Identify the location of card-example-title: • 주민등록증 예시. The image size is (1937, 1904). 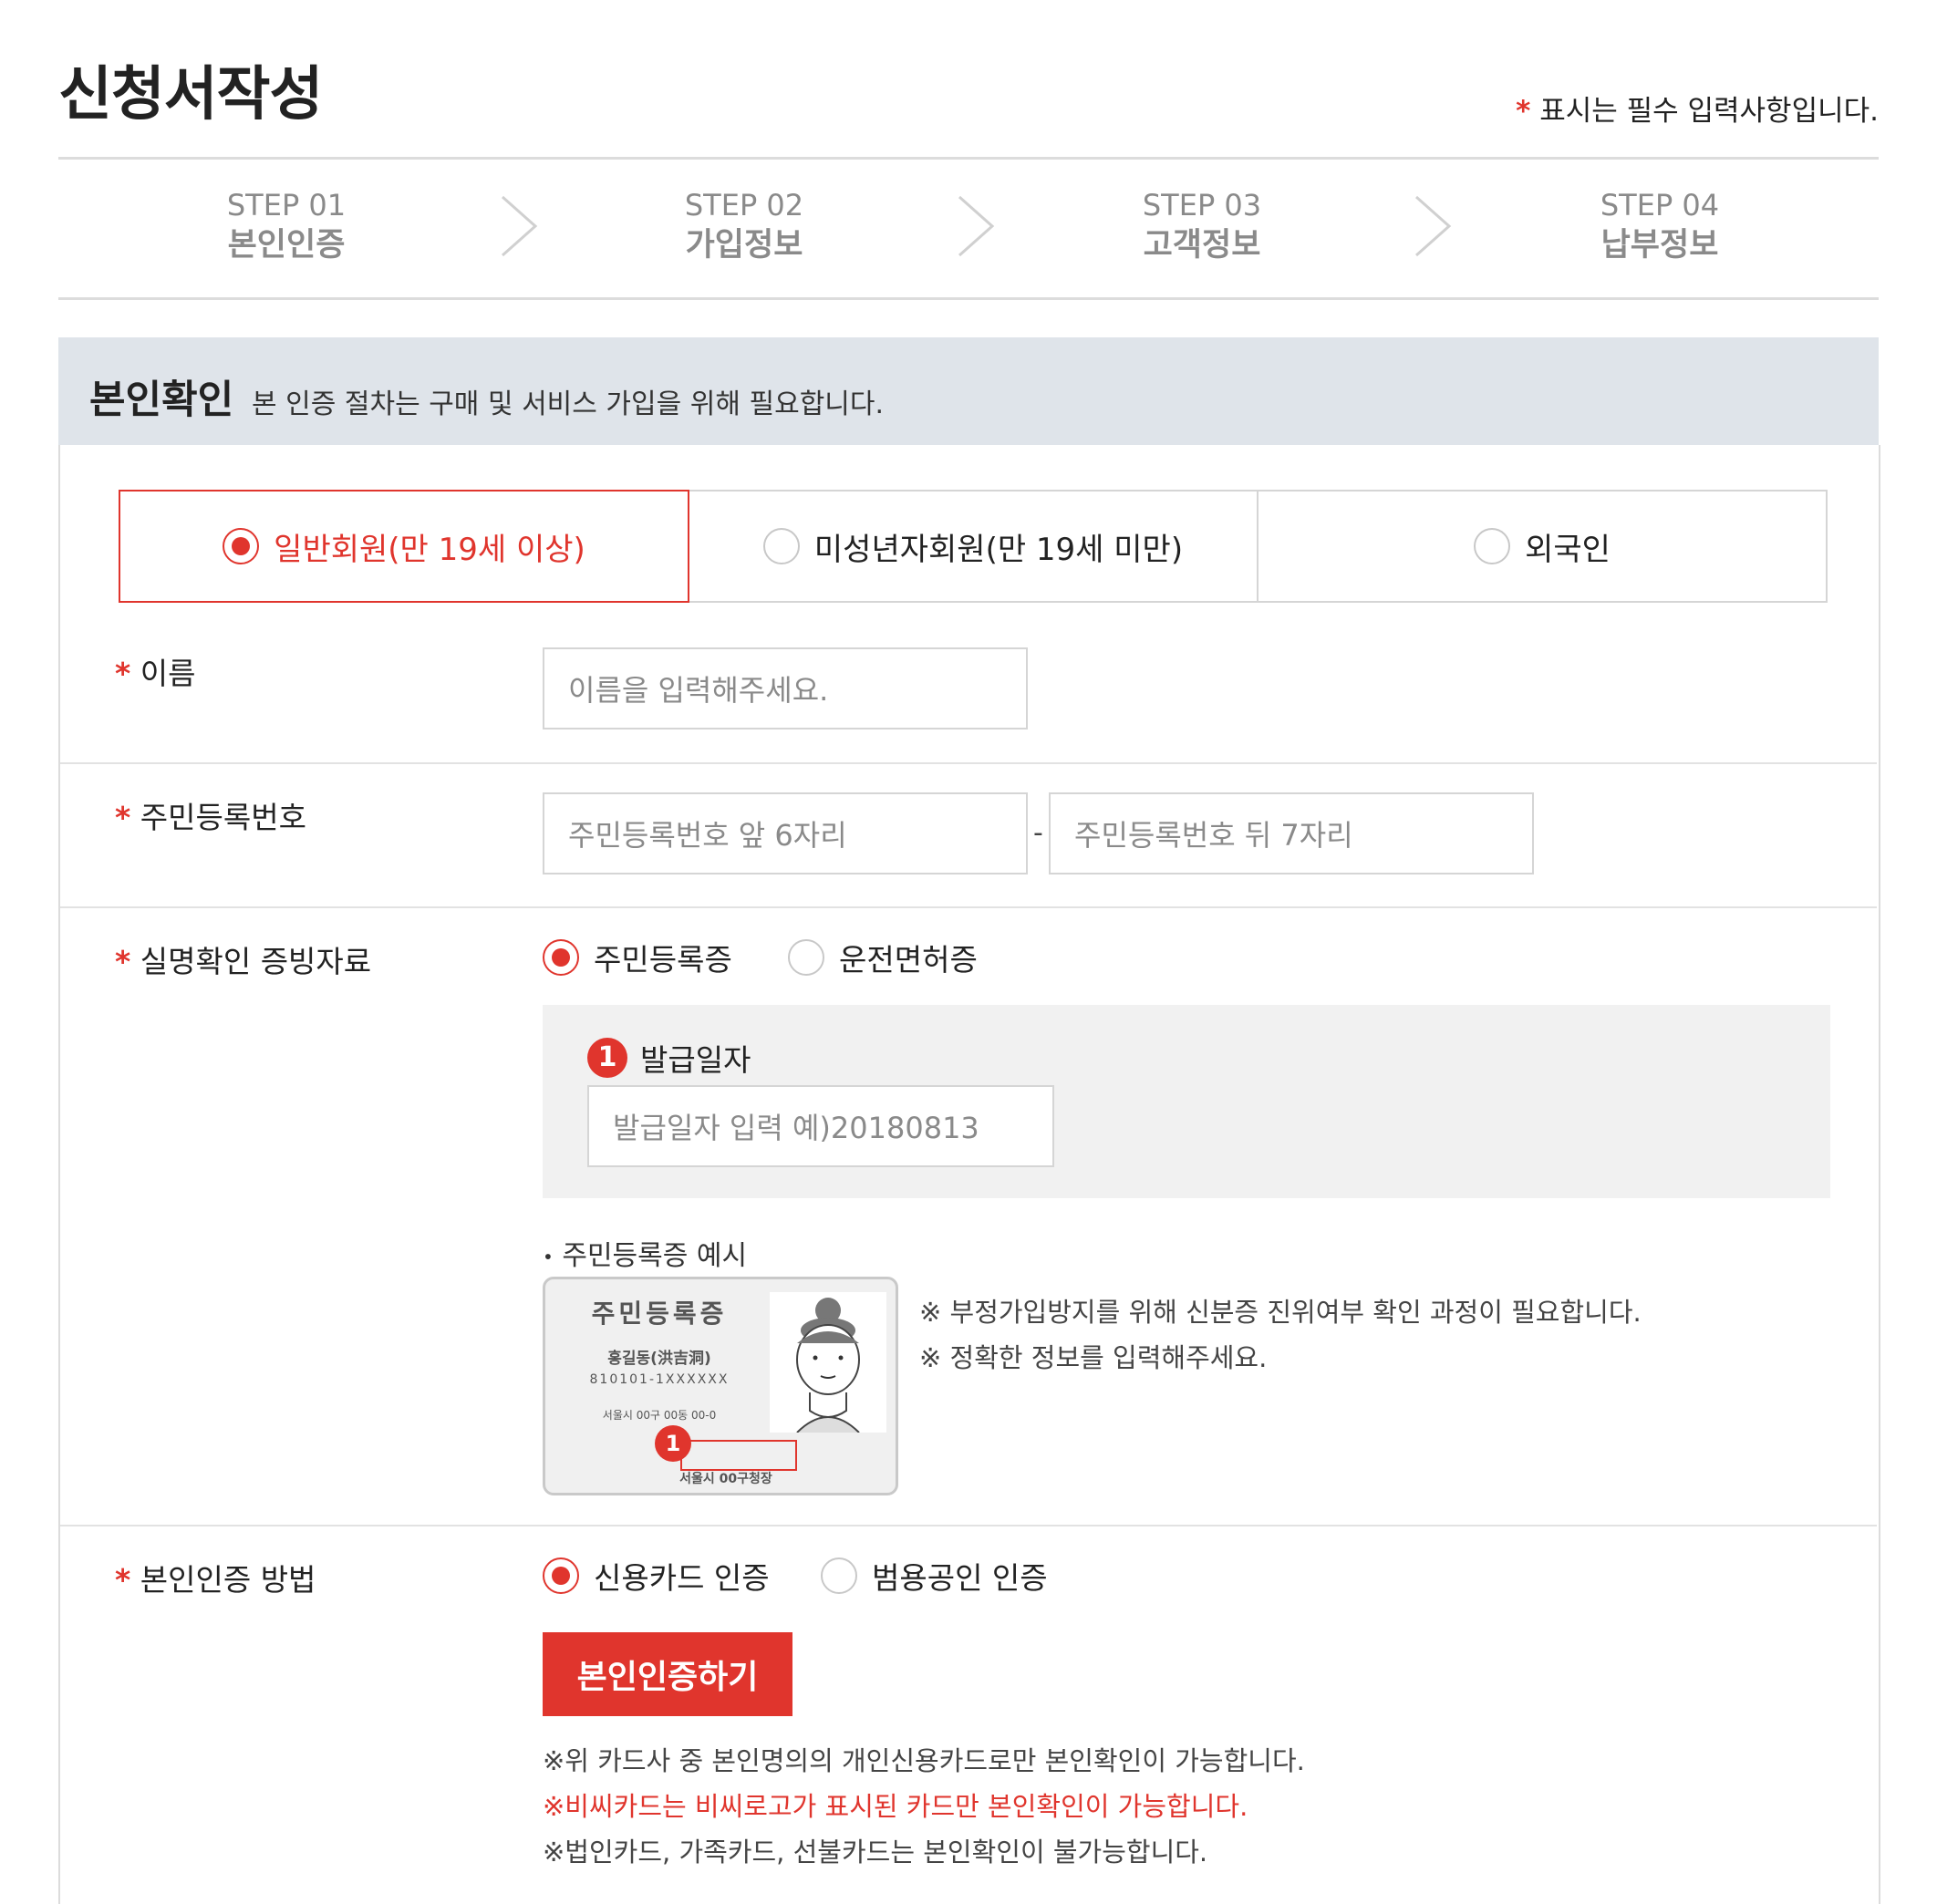
(645, 1253).